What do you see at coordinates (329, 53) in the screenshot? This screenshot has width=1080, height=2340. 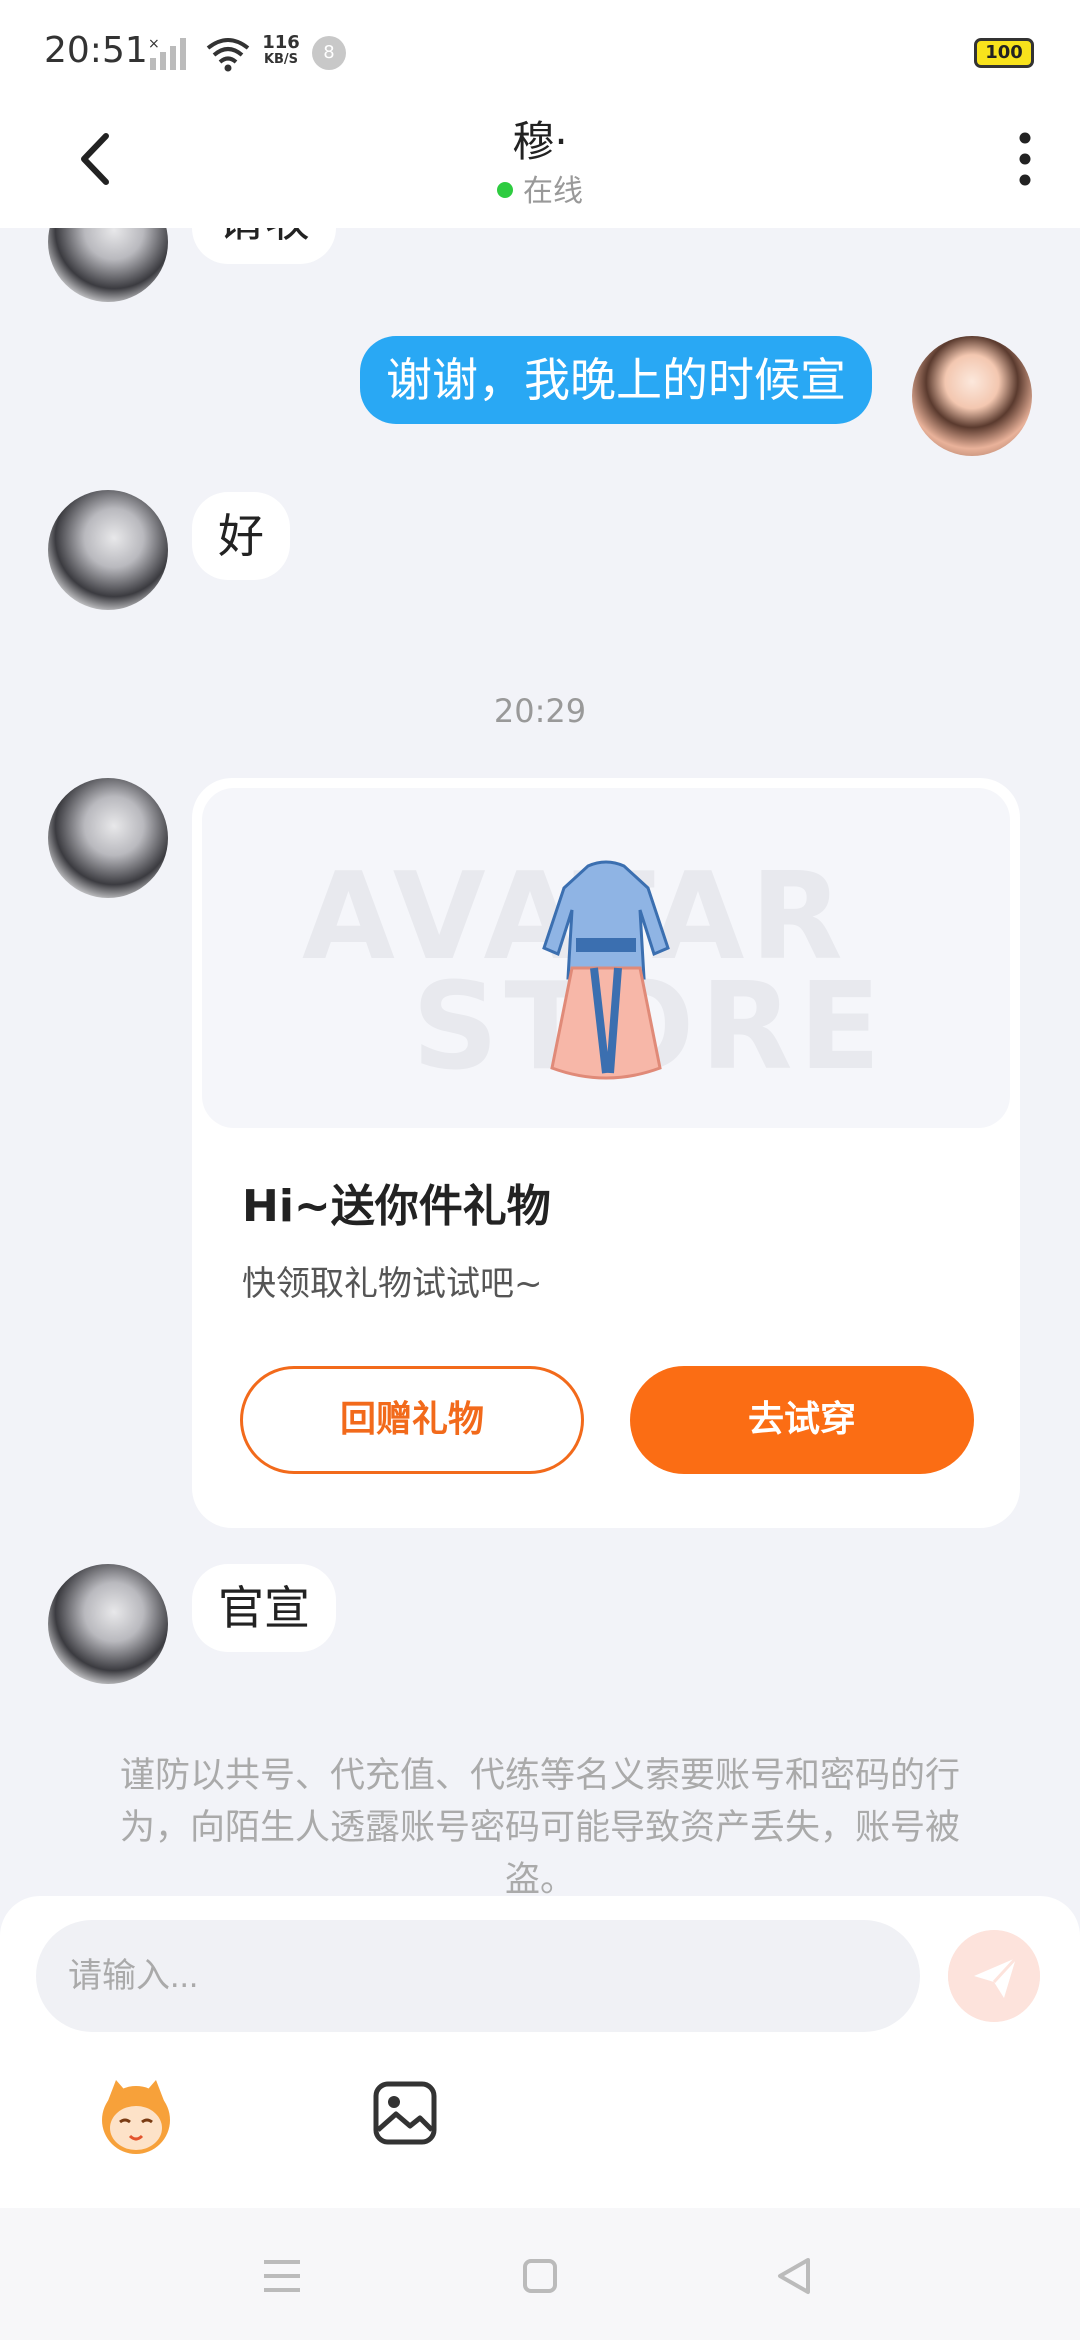 I see `notification-badge: 8` at bounding box center [329, 53].